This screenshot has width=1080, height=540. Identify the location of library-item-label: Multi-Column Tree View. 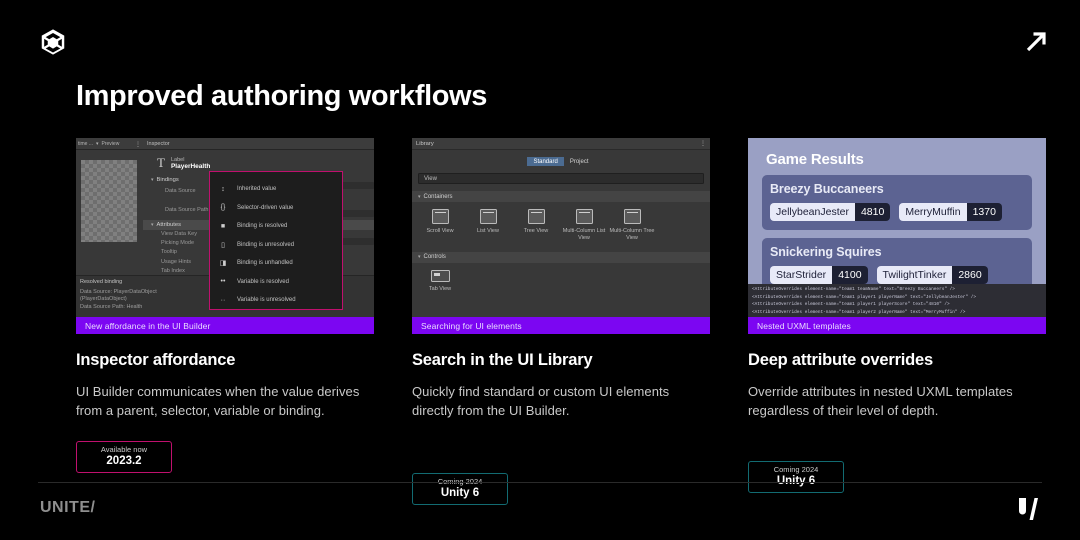
(632, 235).